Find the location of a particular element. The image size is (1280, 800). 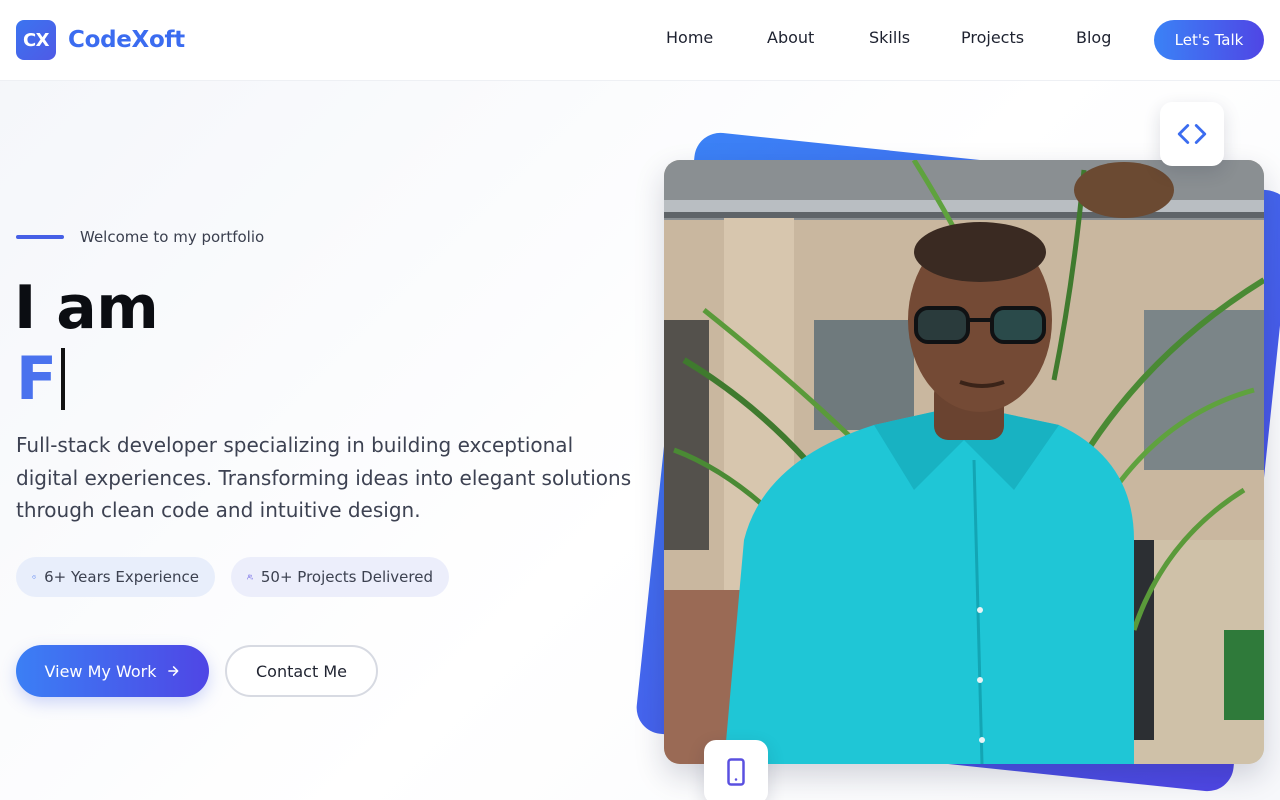

stat-badge-experience: 6+ Years Experience is located at coordinates (115, 577).